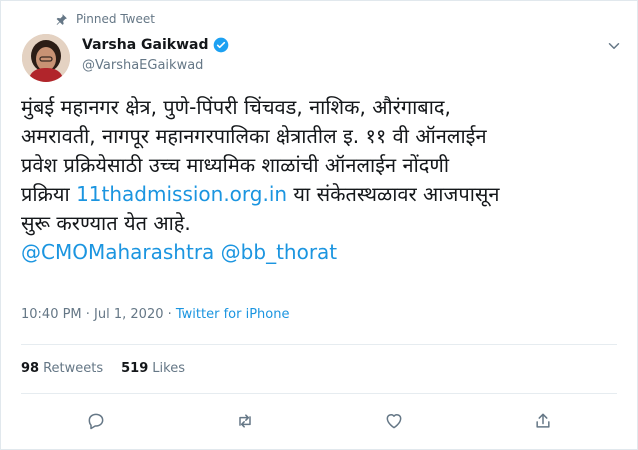  What do you see at coordinates (30, 368) in the screenshot?
I see `retweets-count: 98` at bounding box center [30, 368].